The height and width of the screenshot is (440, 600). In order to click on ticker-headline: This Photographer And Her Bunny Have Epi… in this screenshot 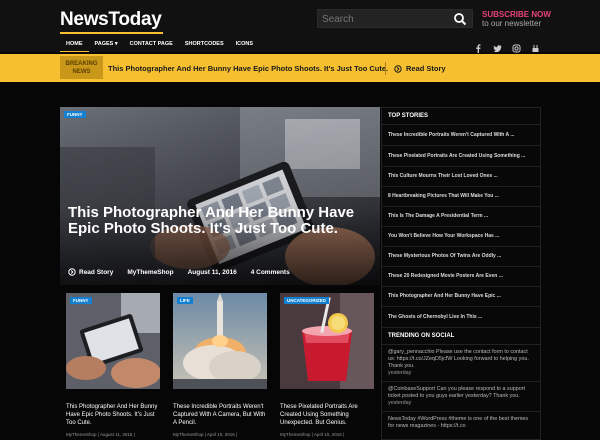, I will do `click(248, 68)`.